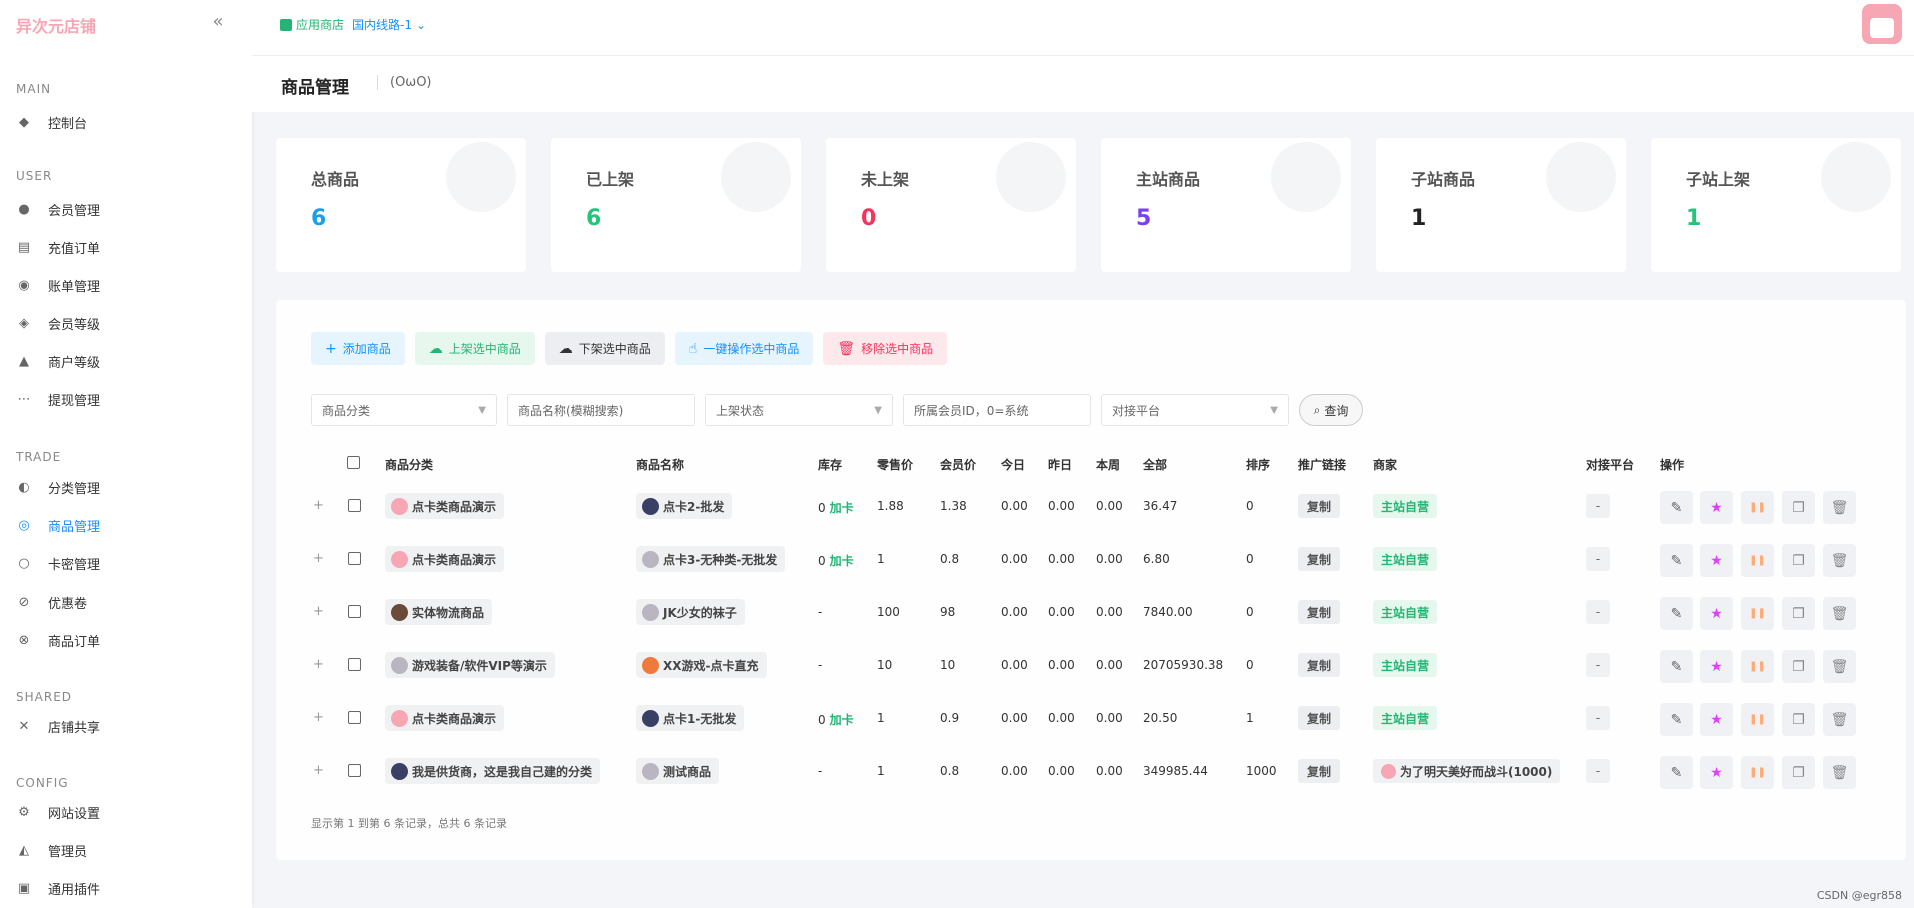  Describe the element at coordinates (353, 24) in the screenshot. I see `app-store-switch: 应用商店 国内线路-1 ⌄` at that location.